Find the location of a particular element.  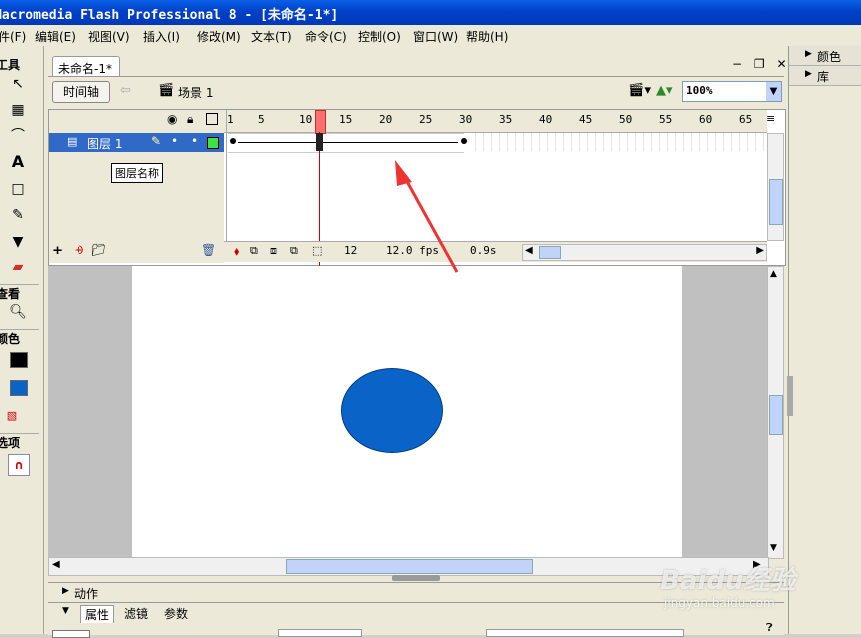

edit-symbols-icon: ▲▾ is located at coordinates (664, 90).